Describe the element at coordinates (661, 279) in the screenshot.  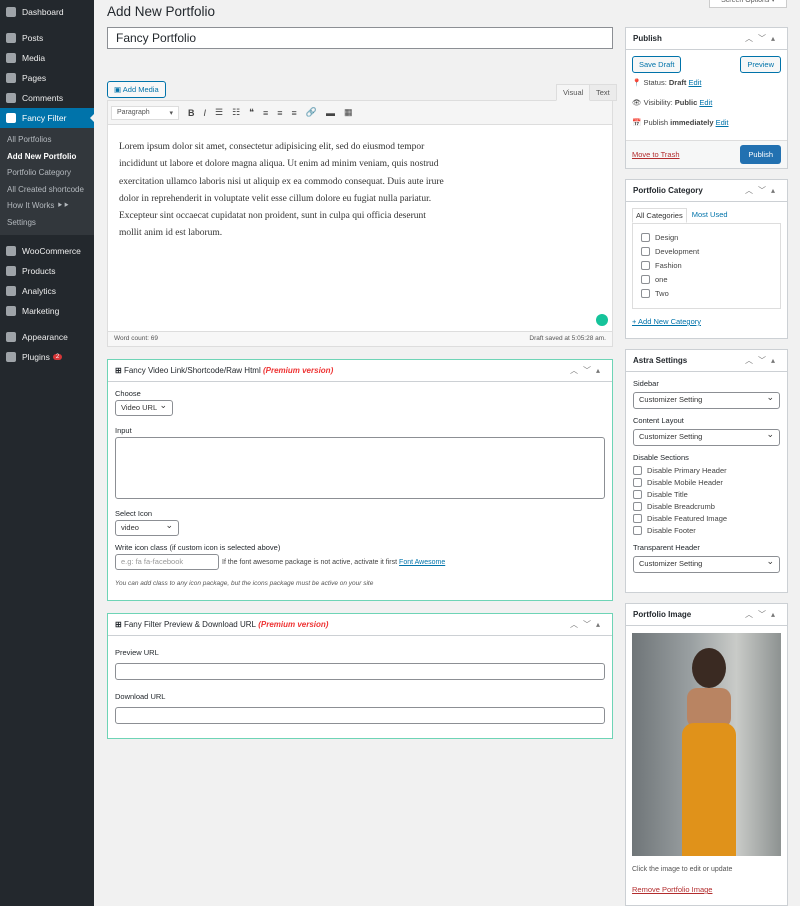
I see `category-label: one` at that location.